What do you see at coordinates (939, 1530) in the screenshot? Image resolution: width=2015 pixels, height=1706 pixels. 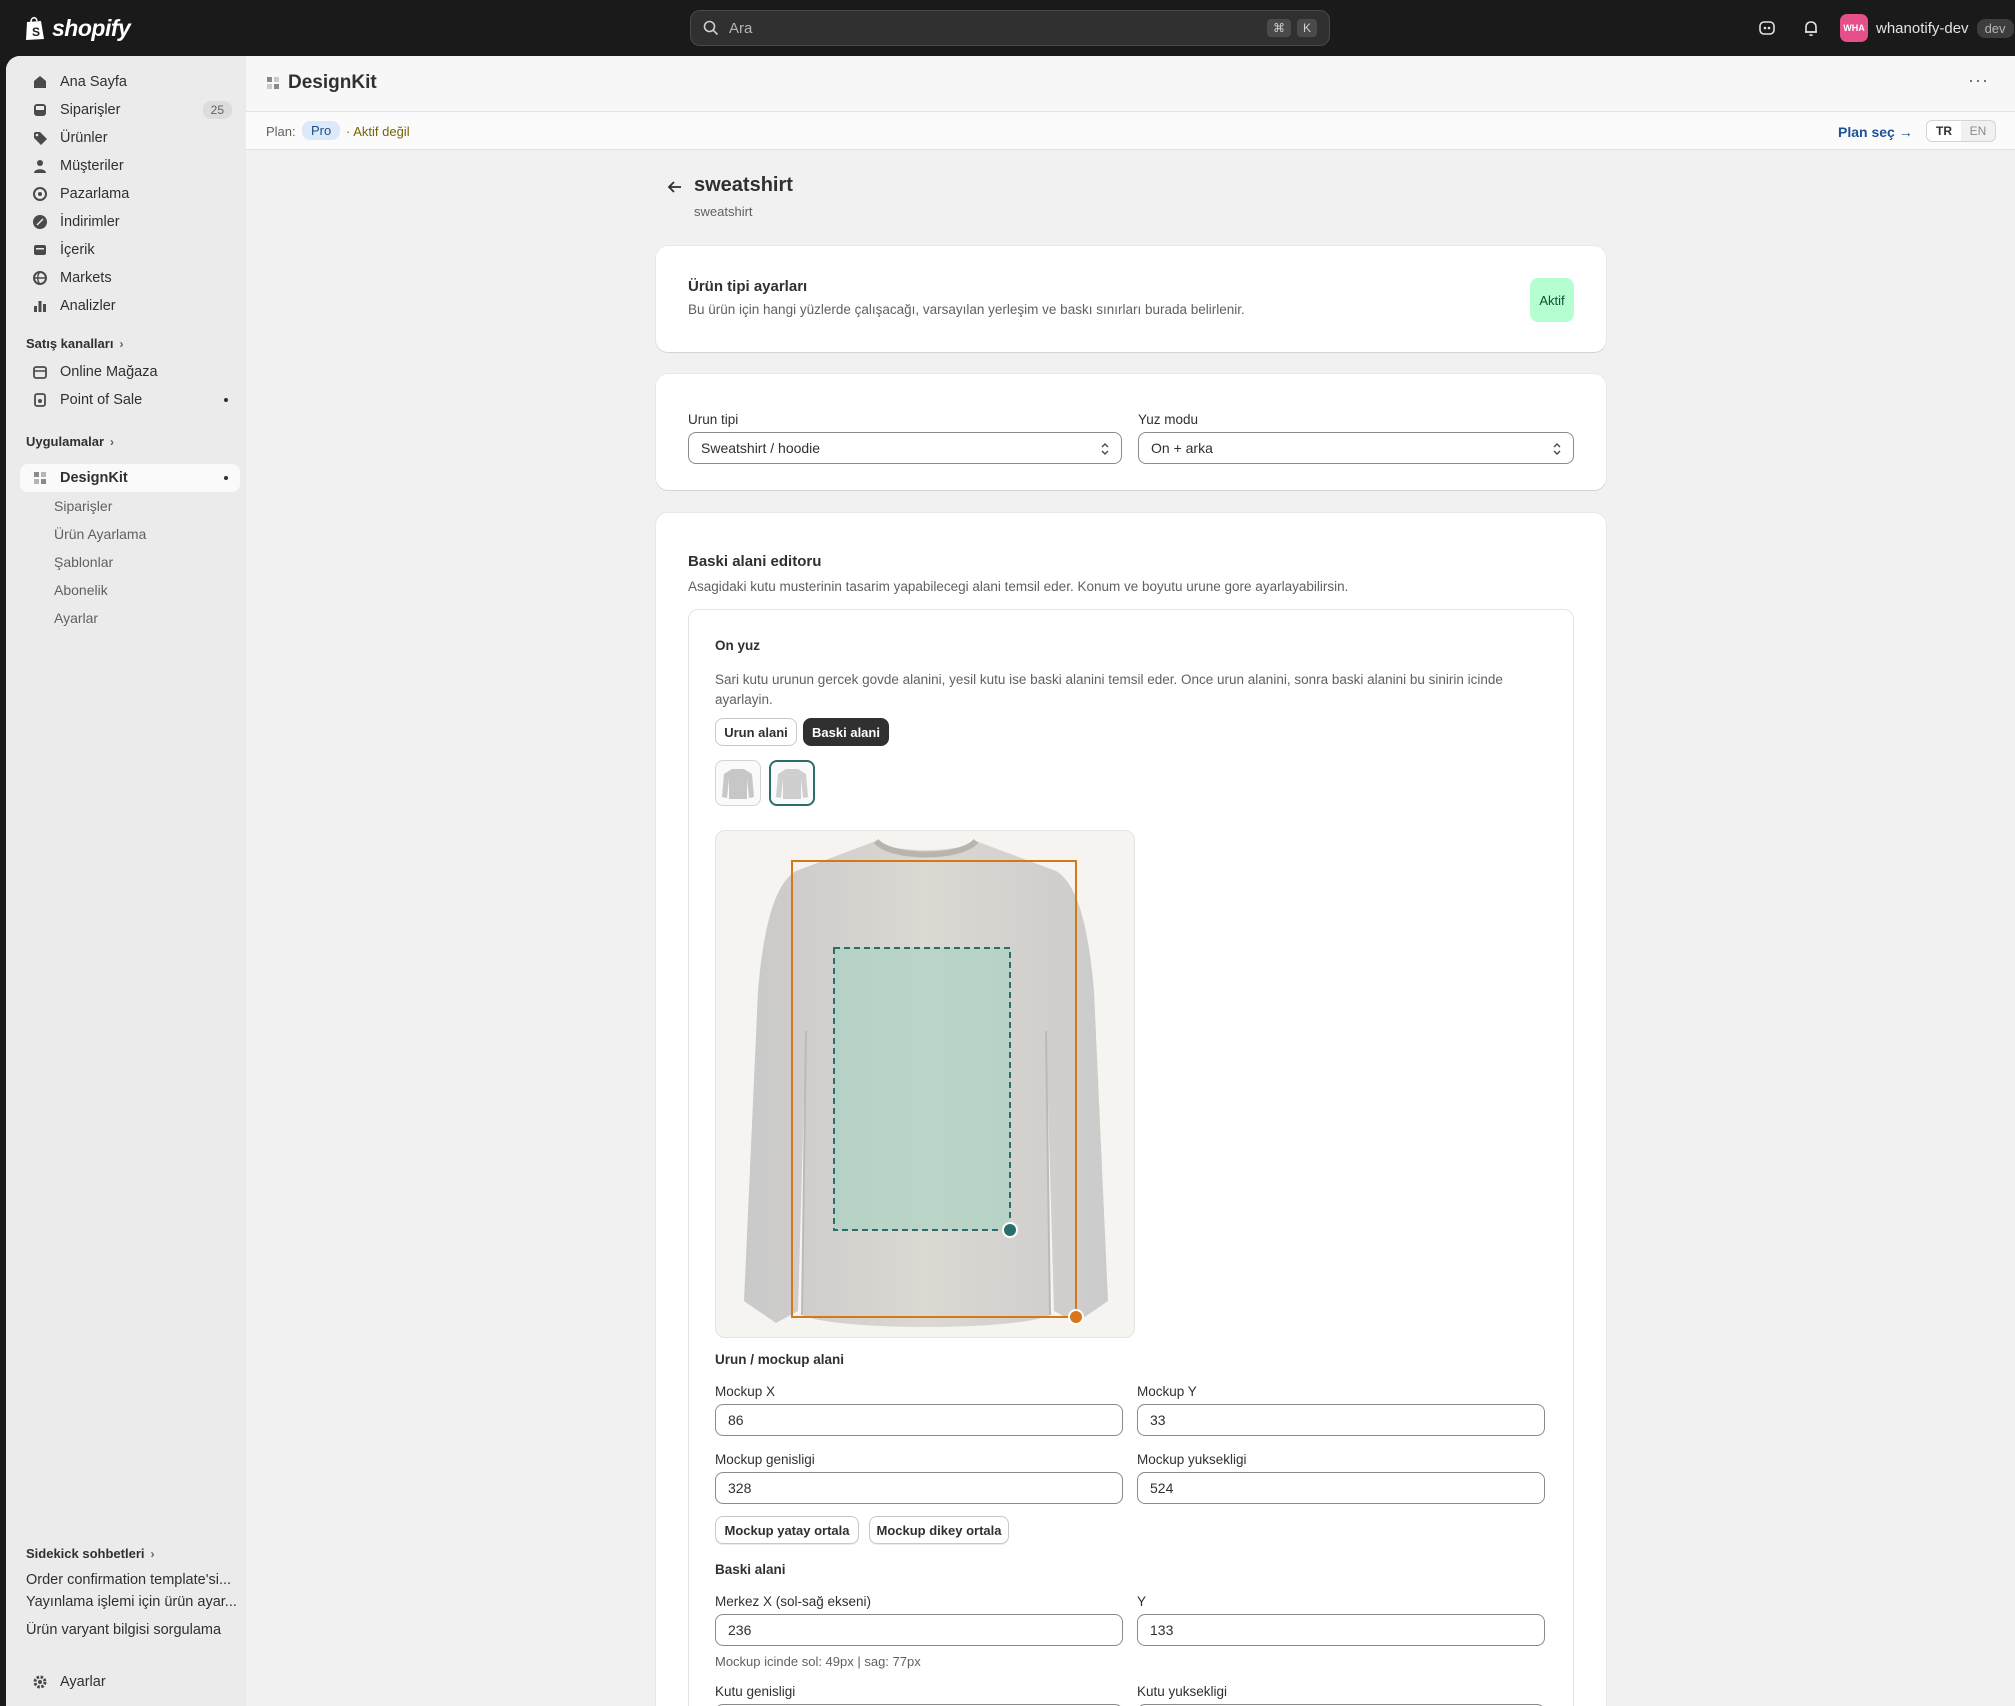 I see `center-mockup-vertical-button: Mockup dikey ortala` at bounding box center [939, 1530].